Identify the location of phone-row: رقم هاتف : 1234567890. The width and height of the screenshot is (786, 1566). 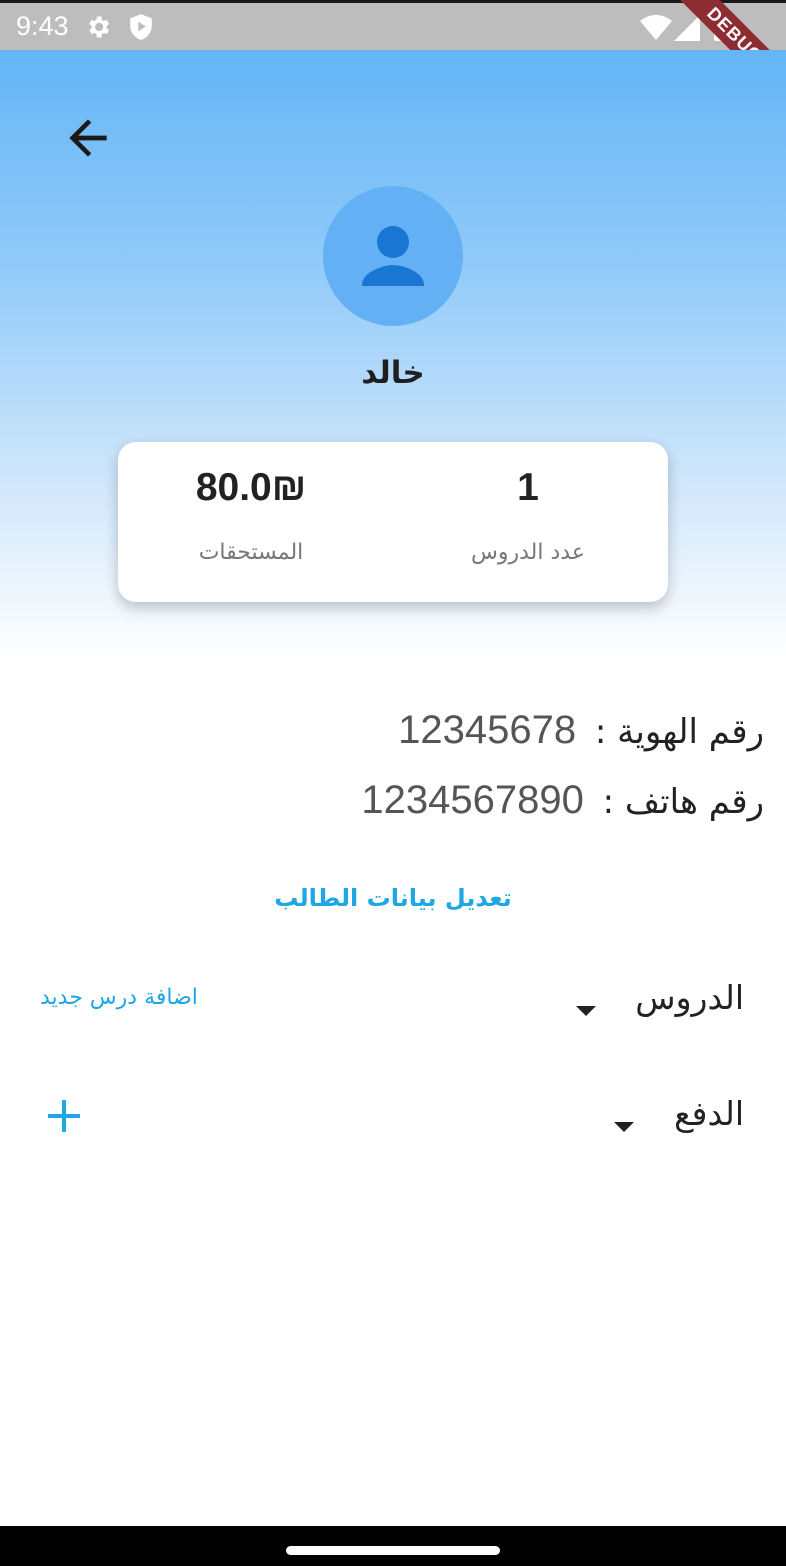
(562, 800).